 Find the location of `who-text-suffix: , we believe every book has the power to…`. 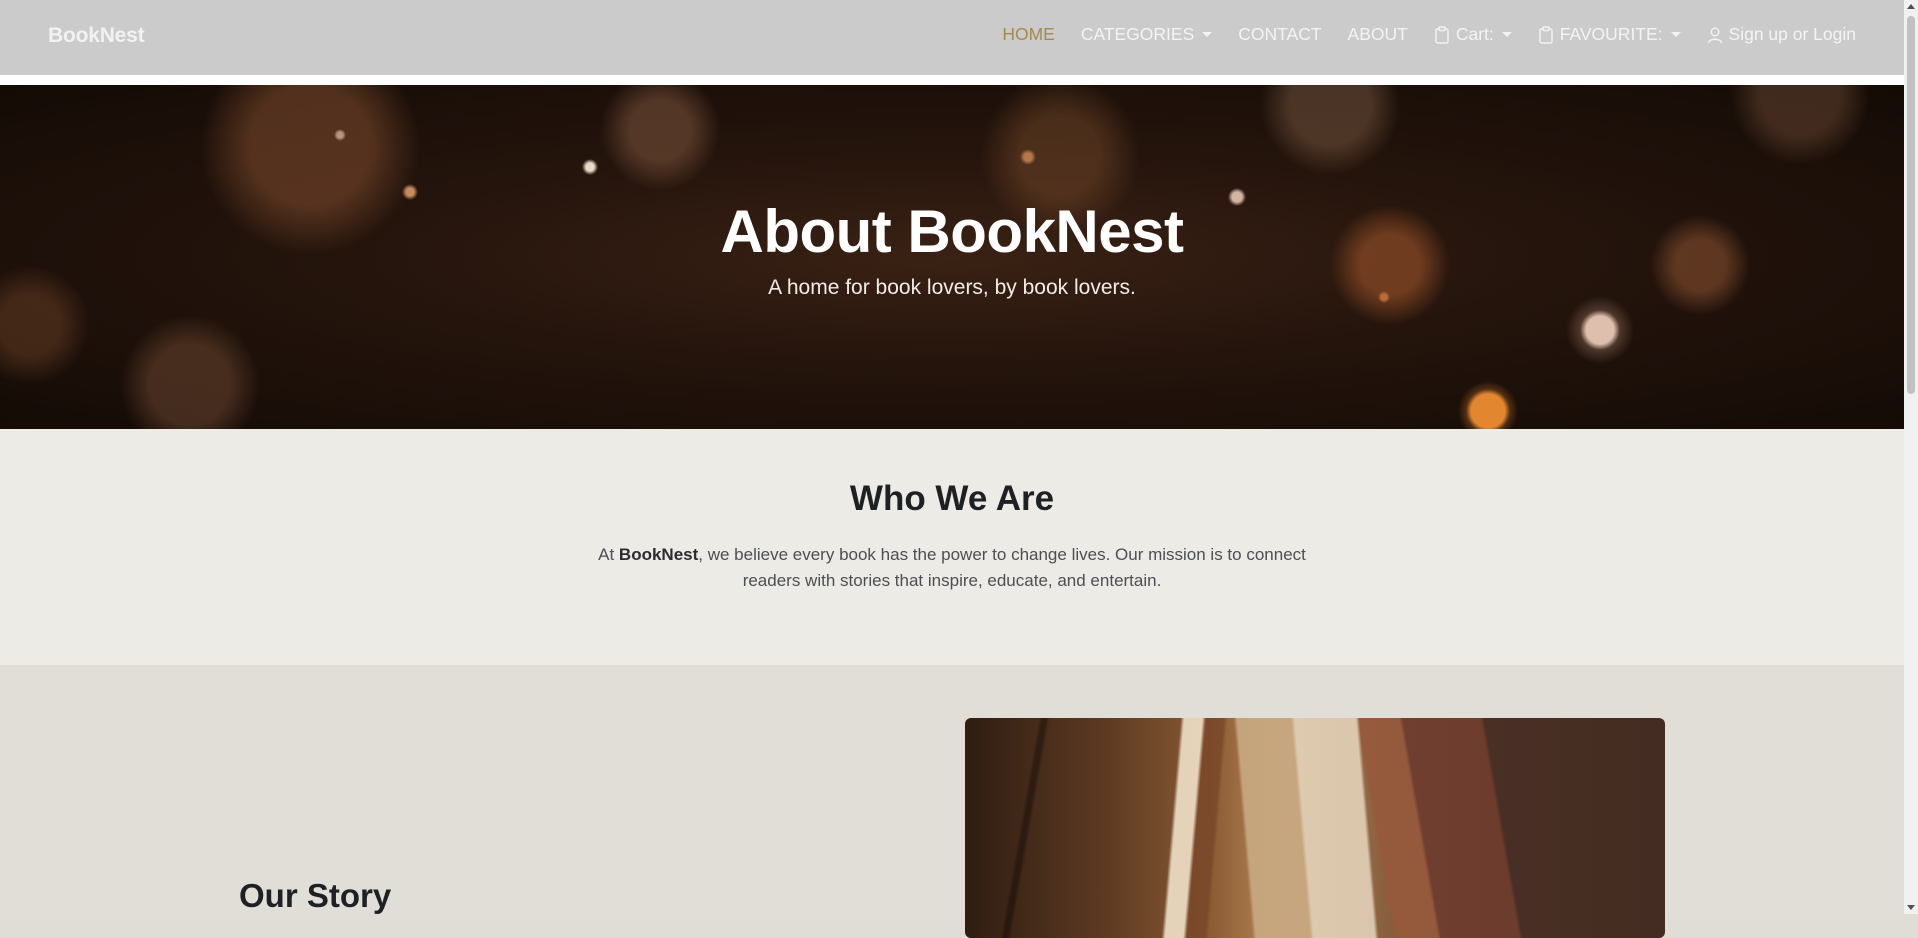

who-text-suffix: , we believe every book has the power to… is located at coordinates (1002, 567).